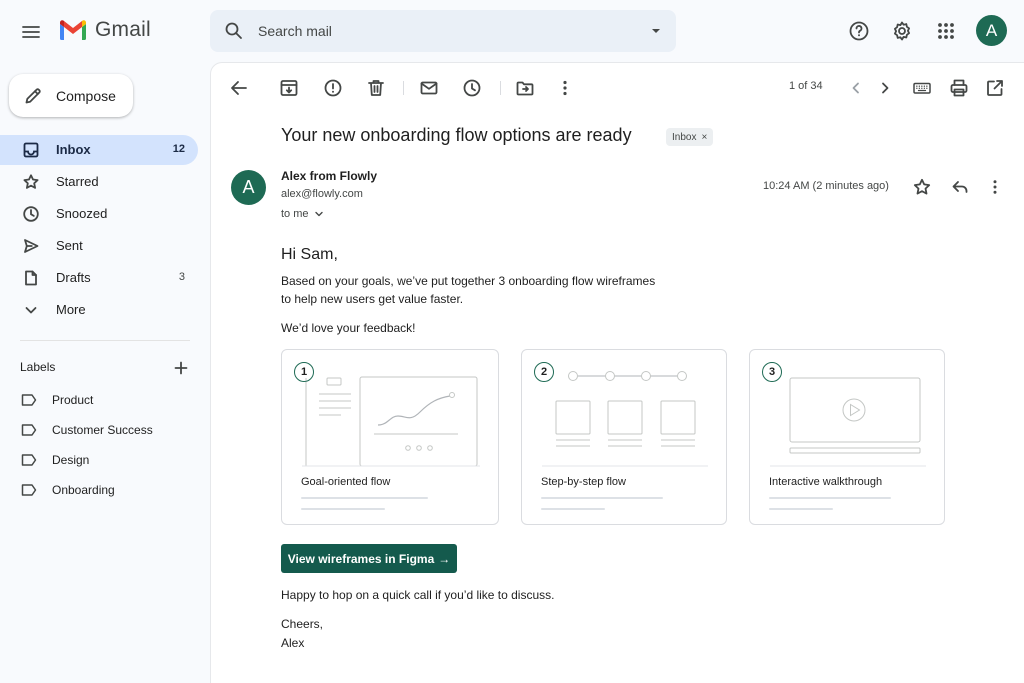 Image resolution: width=1024 pixels, height=683 pixels. Describe the element at coordinates (239, 88) in the screenshot. I see `back-arrow-icon` at that location.